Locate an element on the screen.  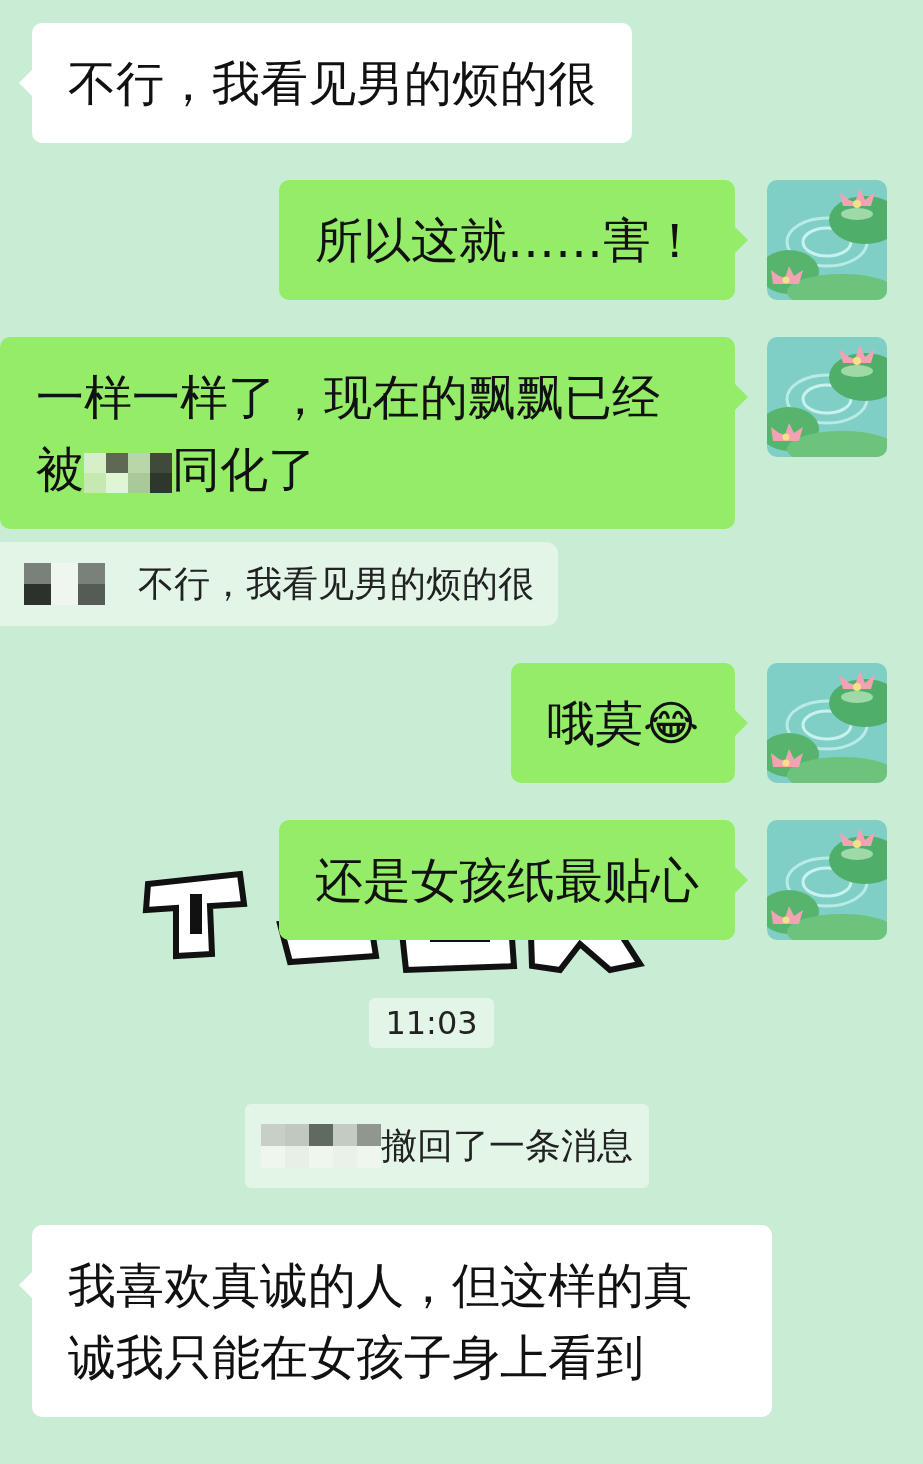
message-text: 被 is located at coordinates (60, 469).